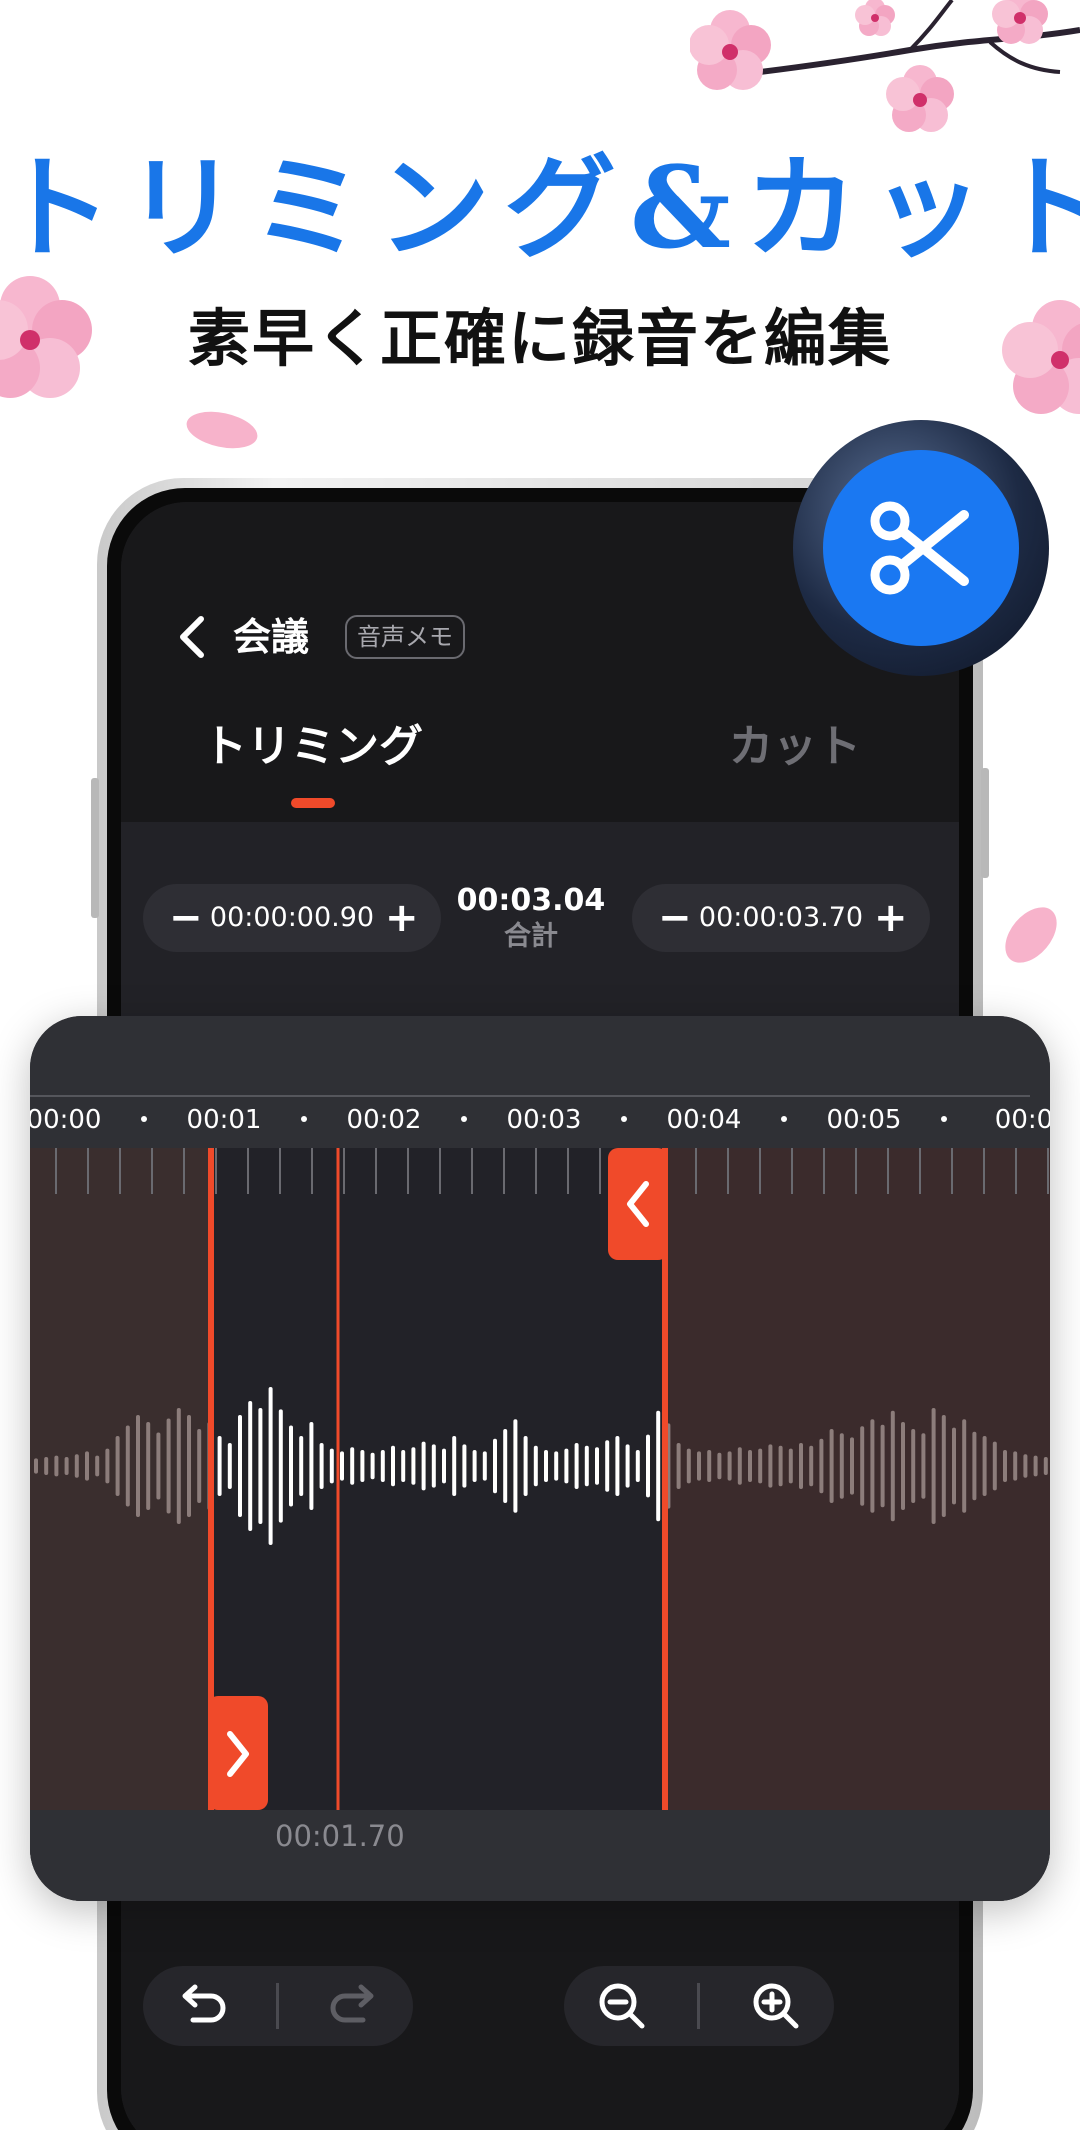 The width and height of the screenshot is (1080, 2130). What do you see at coordinates (313, 747) in the screenshot?
I see `tab-trimming: トリミング` at bounding box center [313, 747].